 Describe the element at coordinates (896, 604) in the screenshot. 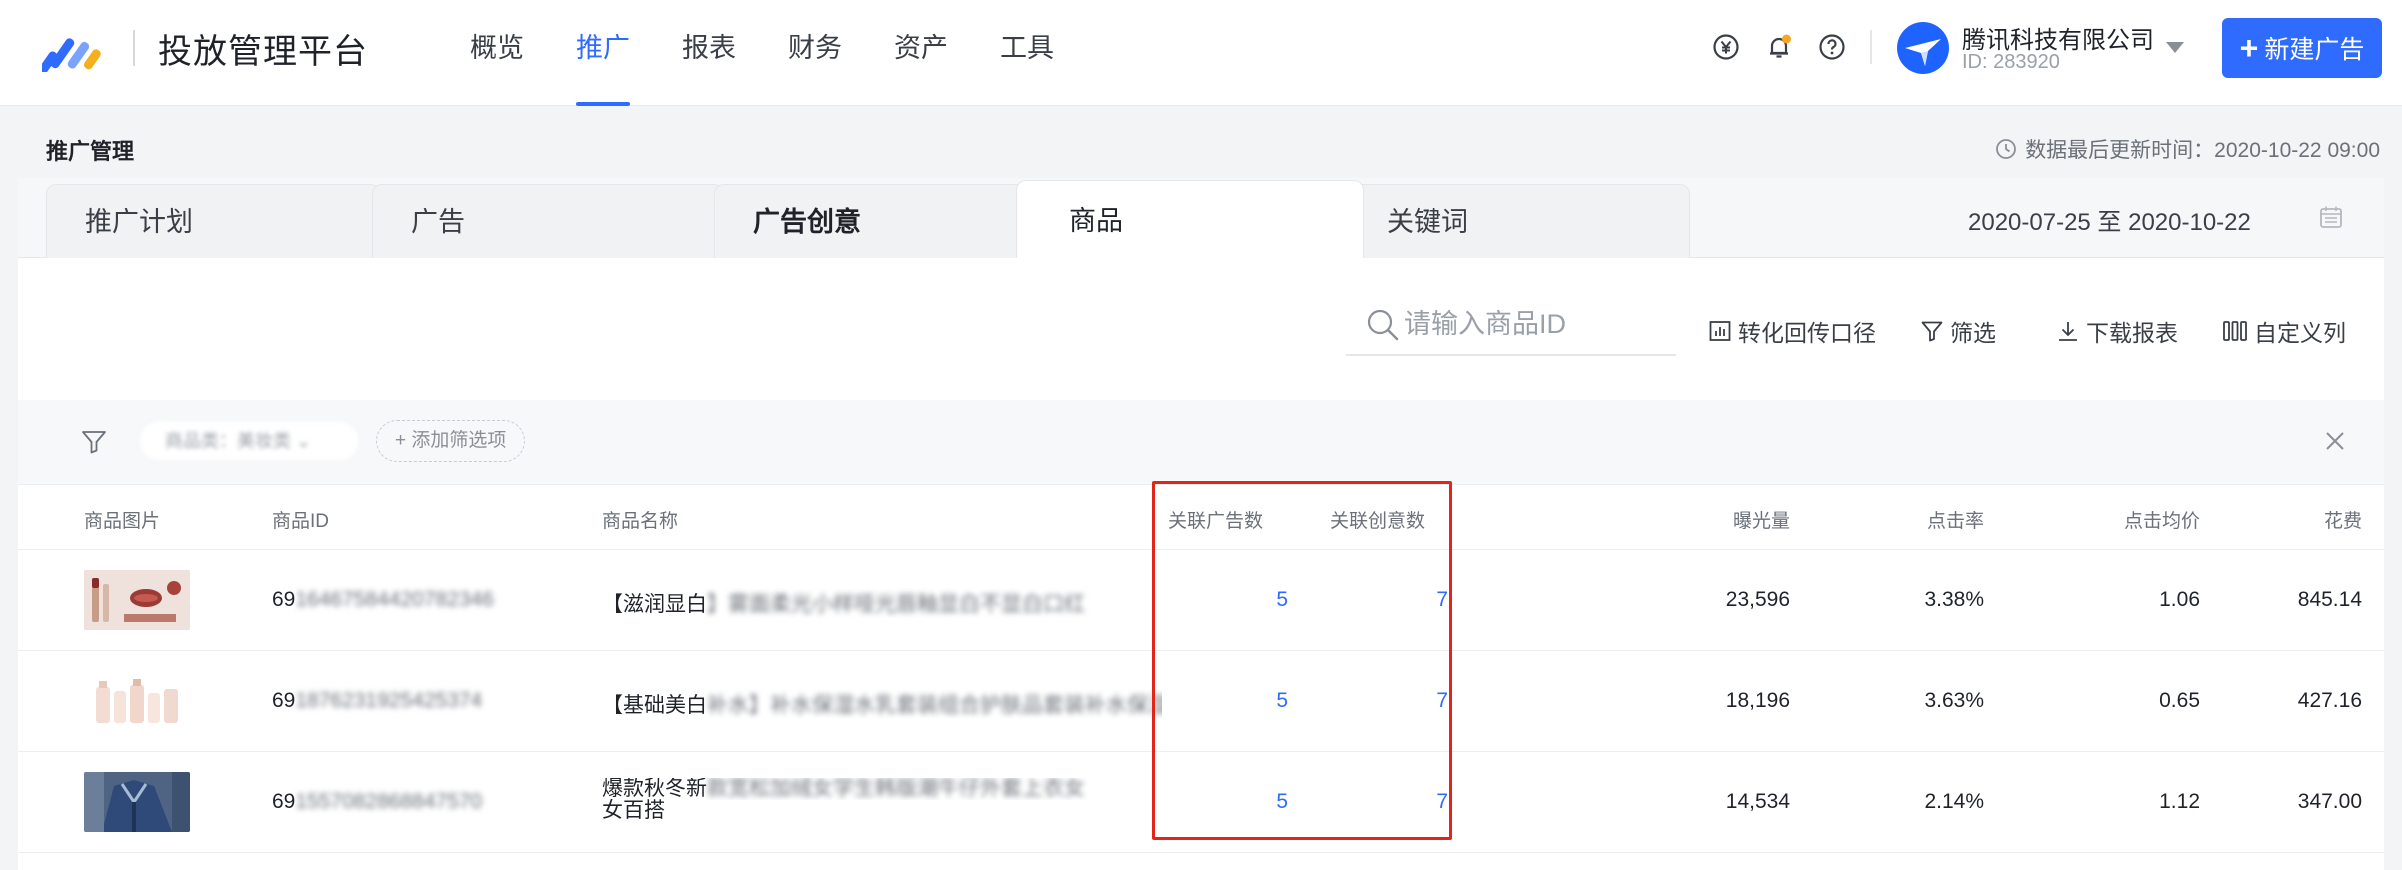

I see `product-name-masked: 】雾面柔光小样哑光唇釉显白不显白口红` at that location.